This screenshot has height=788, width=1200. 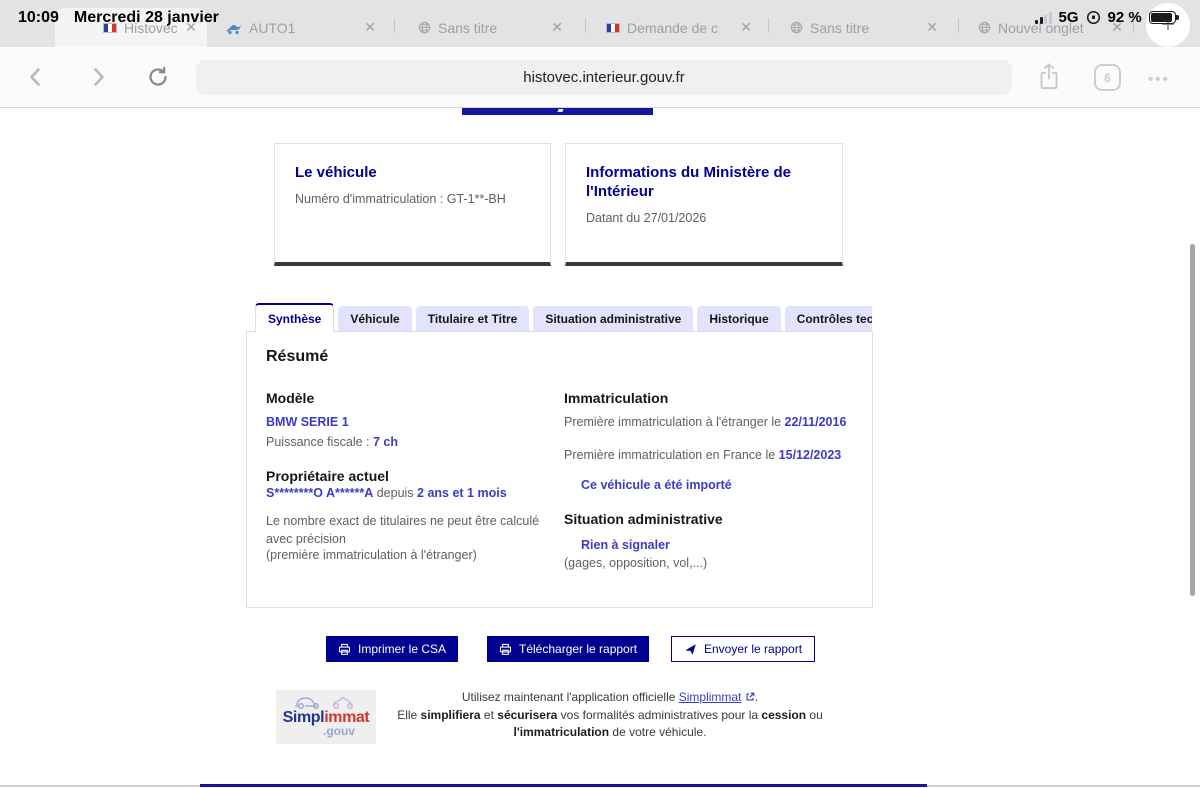 I want to click on admin-status: Rien à signaler, so click(x=625, y=545).